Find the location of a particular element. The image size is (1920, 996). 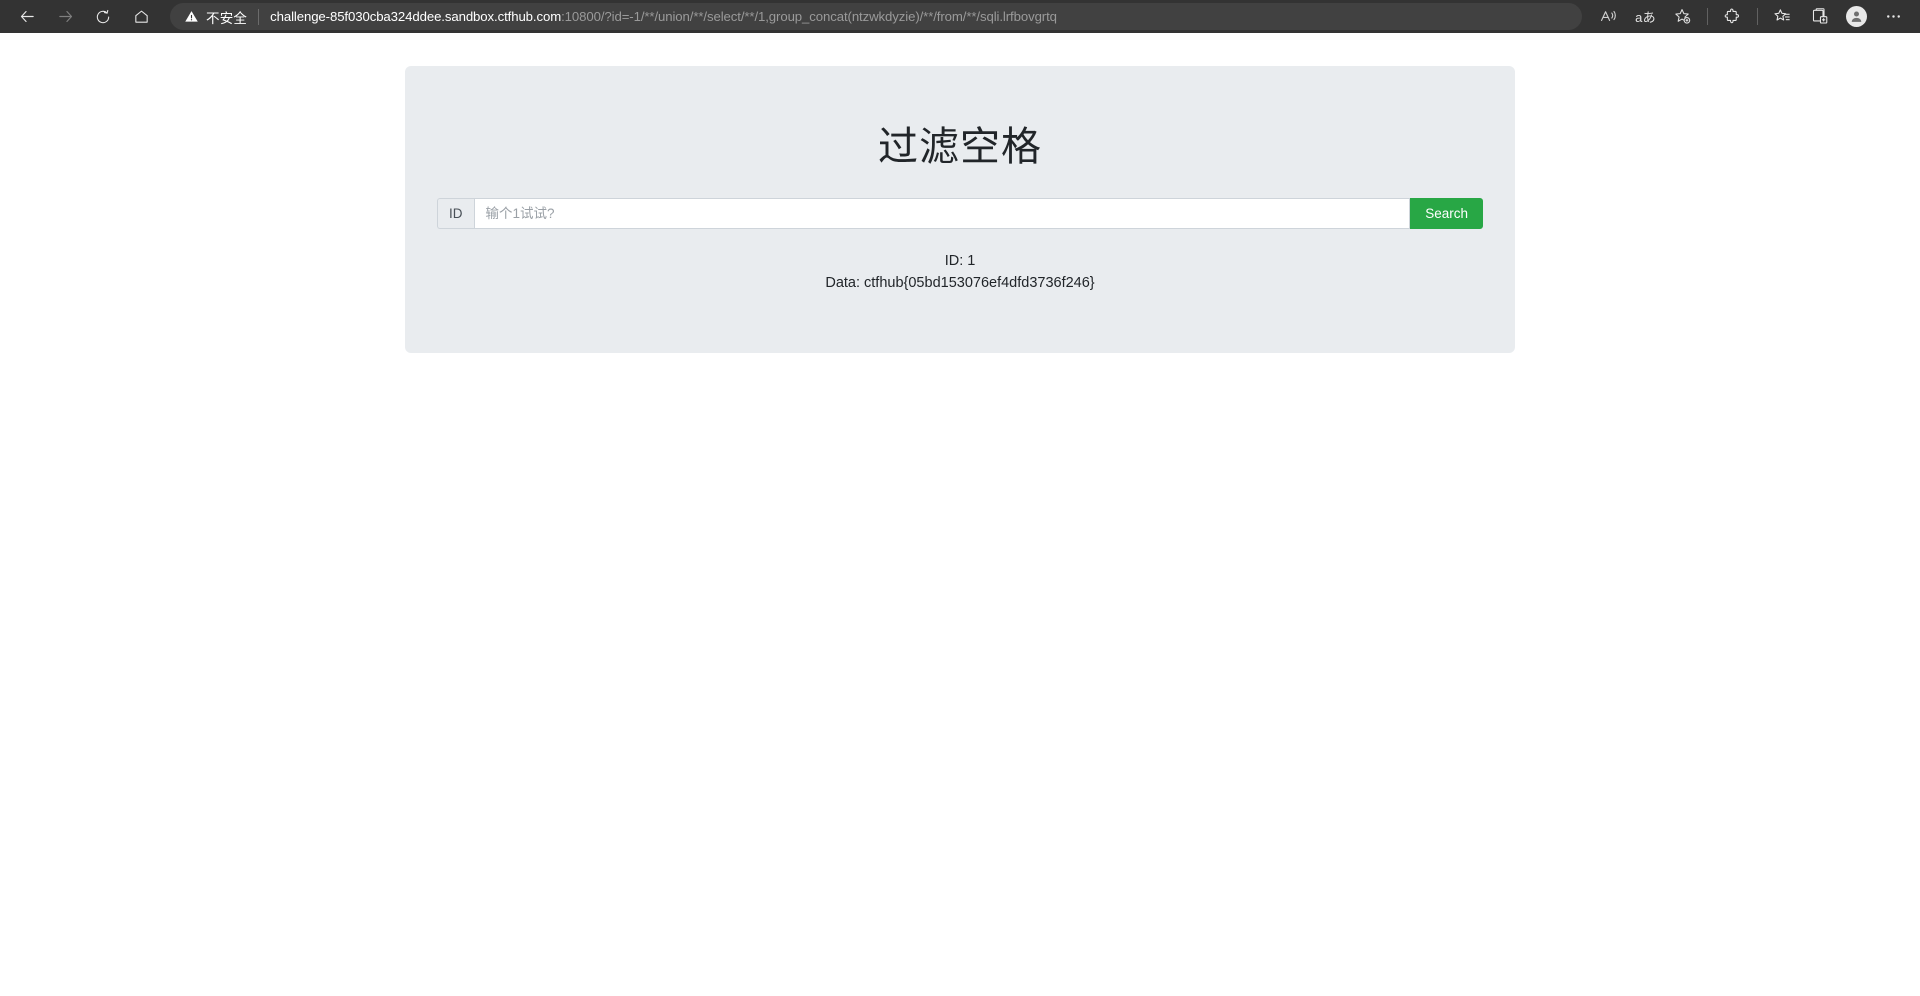

person-icon is located at coordinates (1856, 16).